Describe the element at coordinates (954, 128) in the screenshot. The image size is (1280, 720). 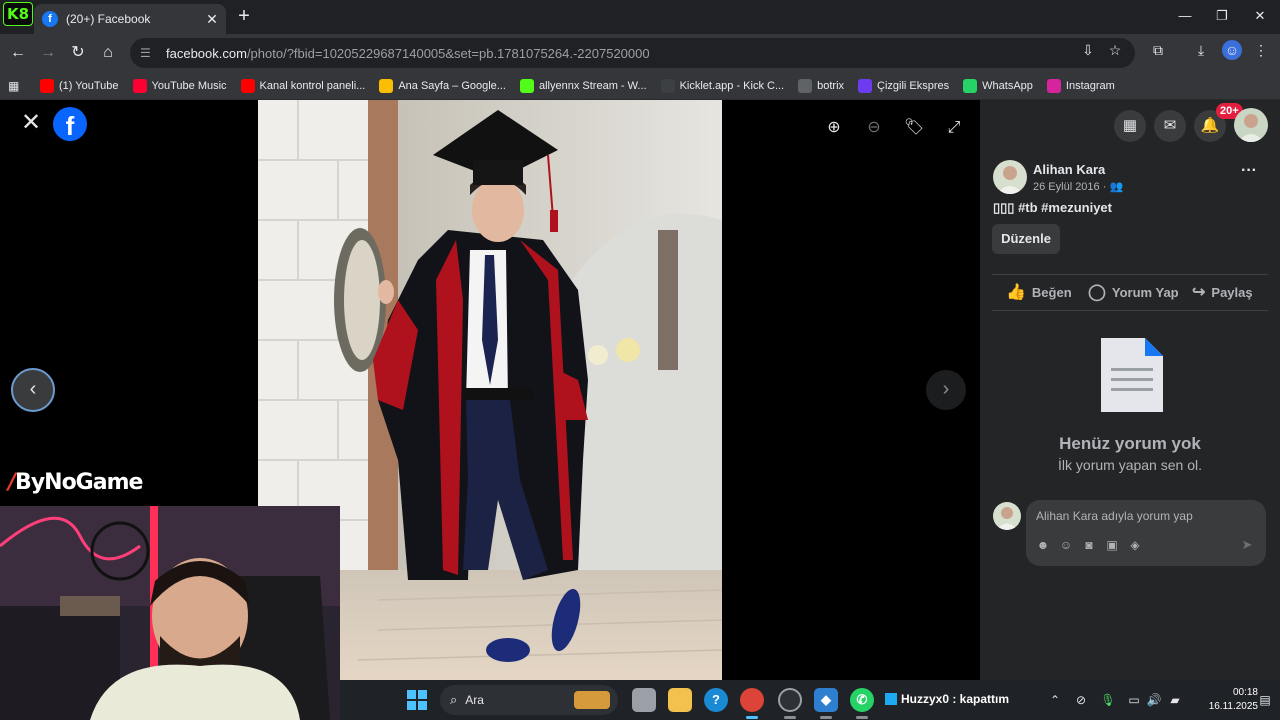
I see `fullscreen-icon: ⤢` at that location.